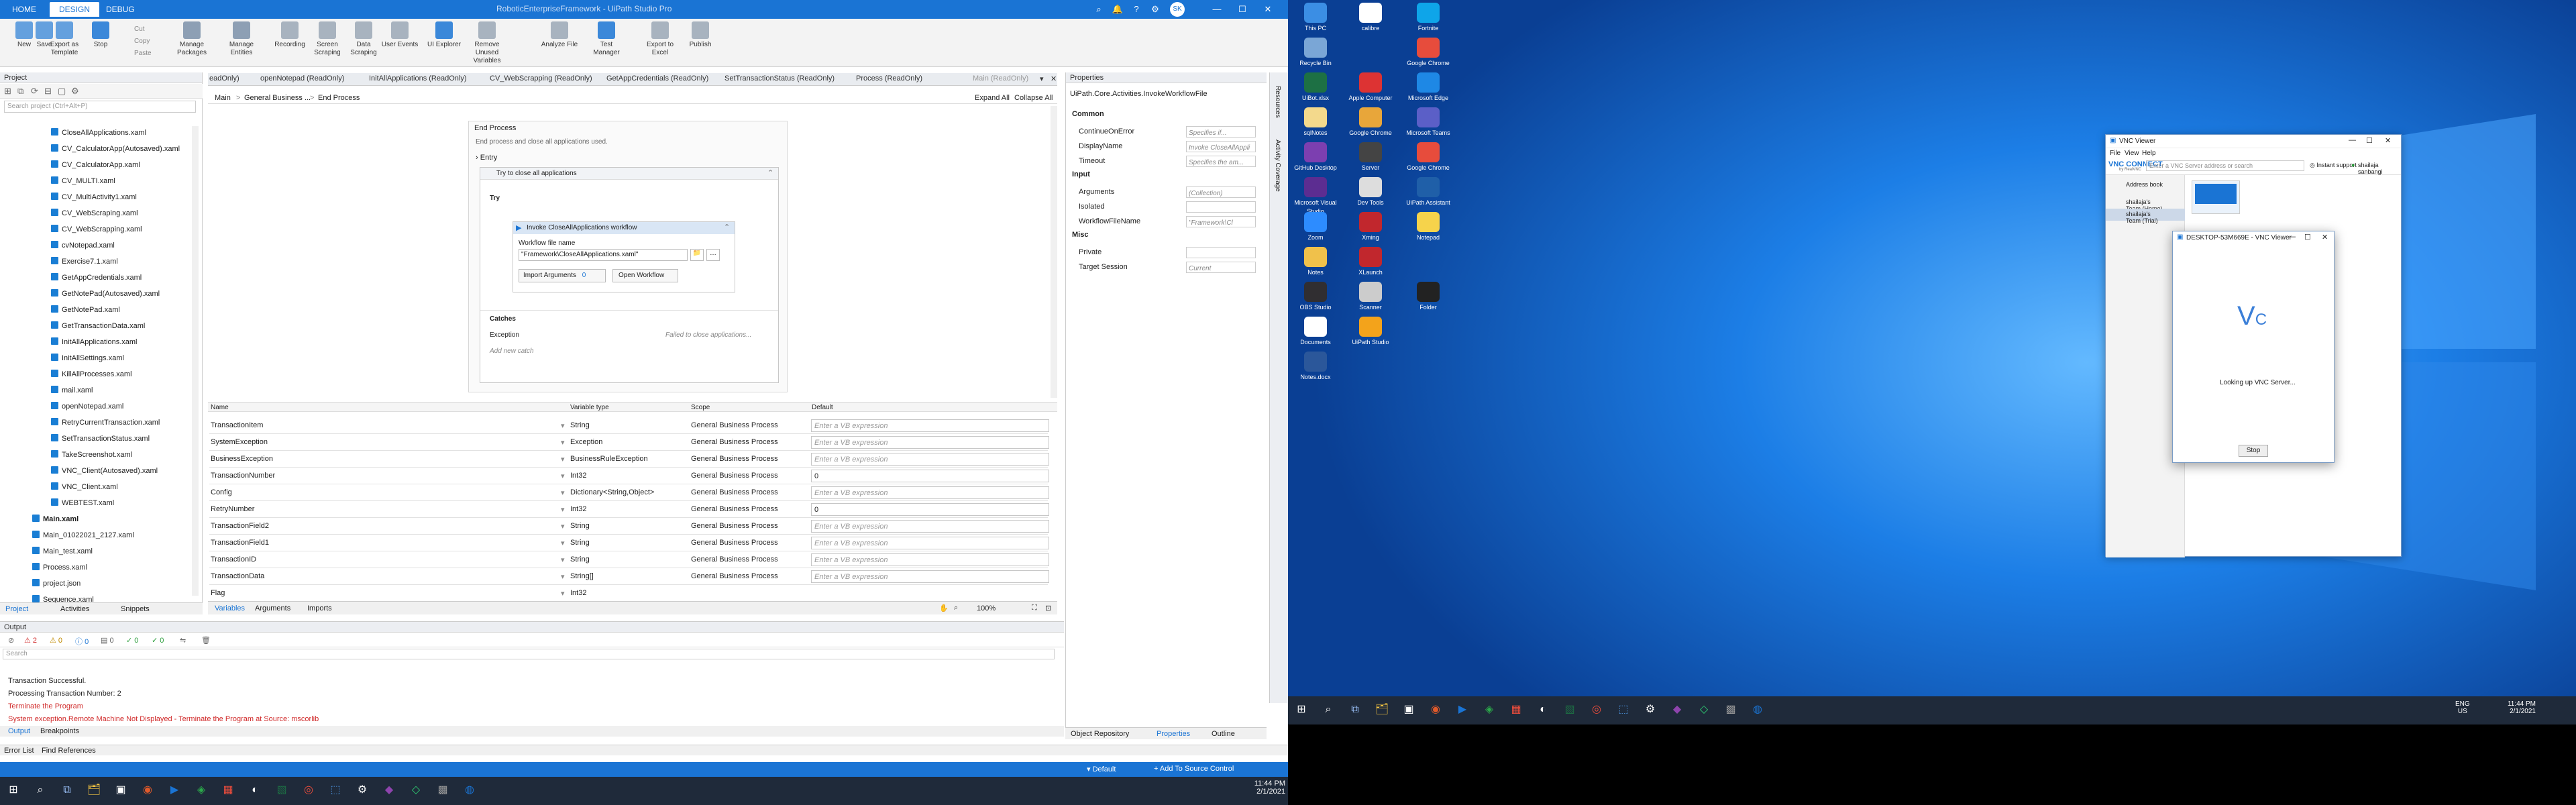 This screenshot has width=2576, height=805. Describe the element at coordinates (75, 91) in the screenshot. I see `settings-icon: ⚙` at that location.